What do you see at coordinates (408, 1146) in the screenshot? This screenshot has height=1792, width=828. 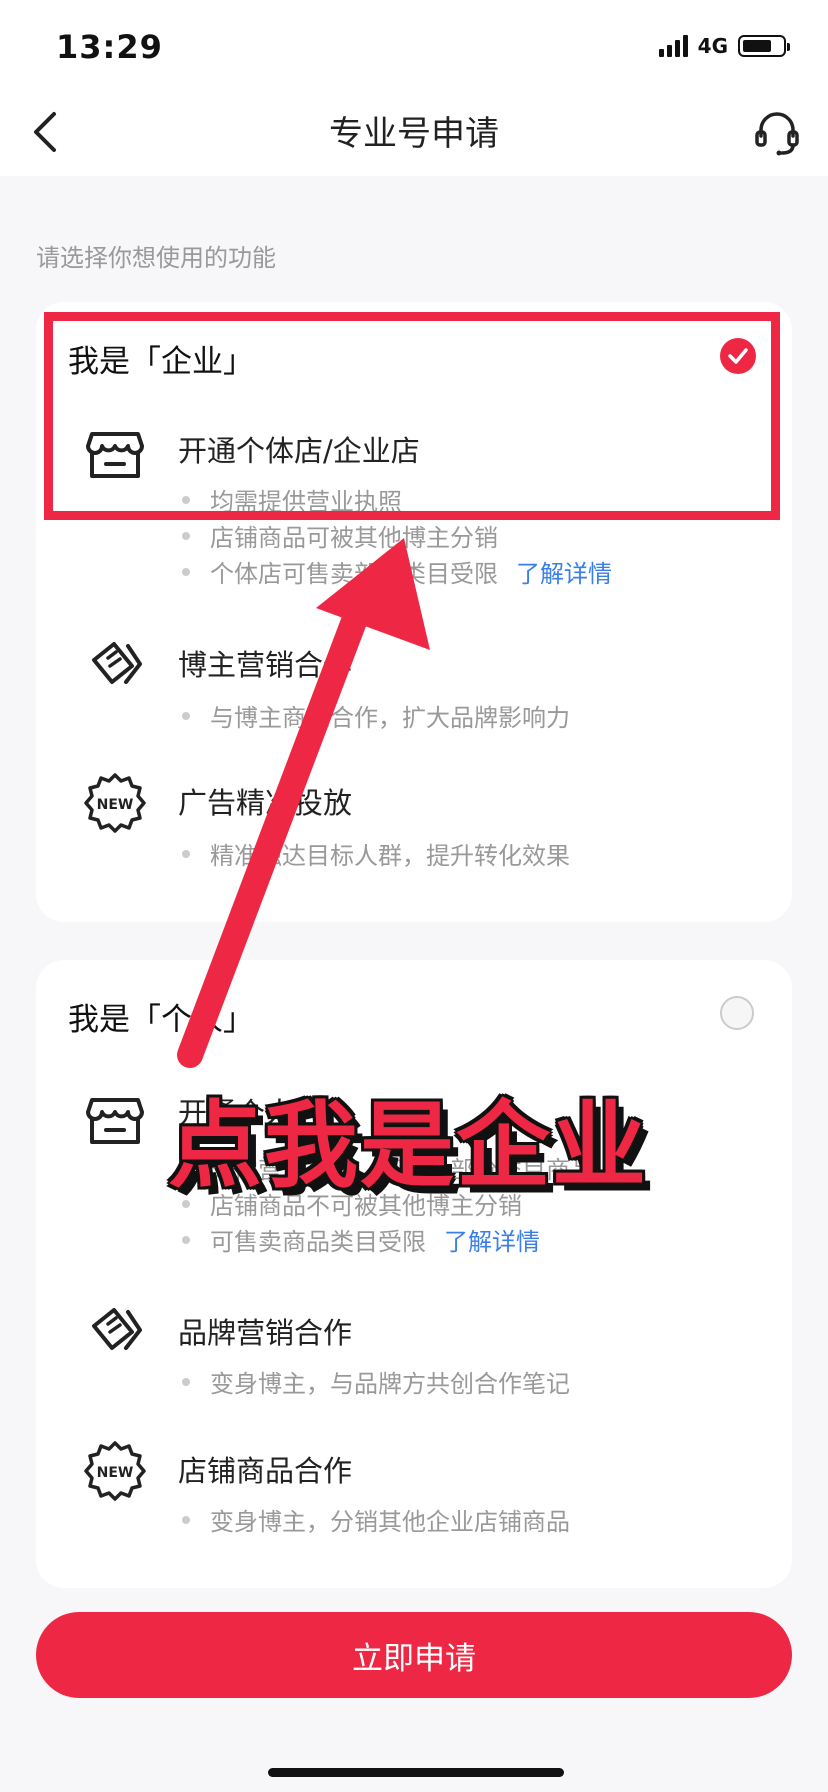 I see `overlay-caption: 点我是企业` at bounding box center [408, 1146].